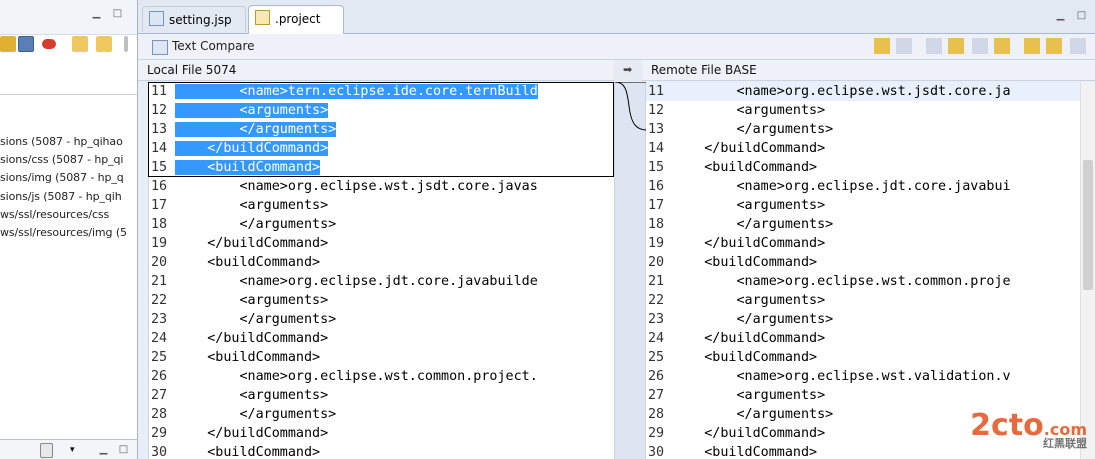 The image size is (1095, 459). I want to click on copy-all-left-icon, so click(934, 46).